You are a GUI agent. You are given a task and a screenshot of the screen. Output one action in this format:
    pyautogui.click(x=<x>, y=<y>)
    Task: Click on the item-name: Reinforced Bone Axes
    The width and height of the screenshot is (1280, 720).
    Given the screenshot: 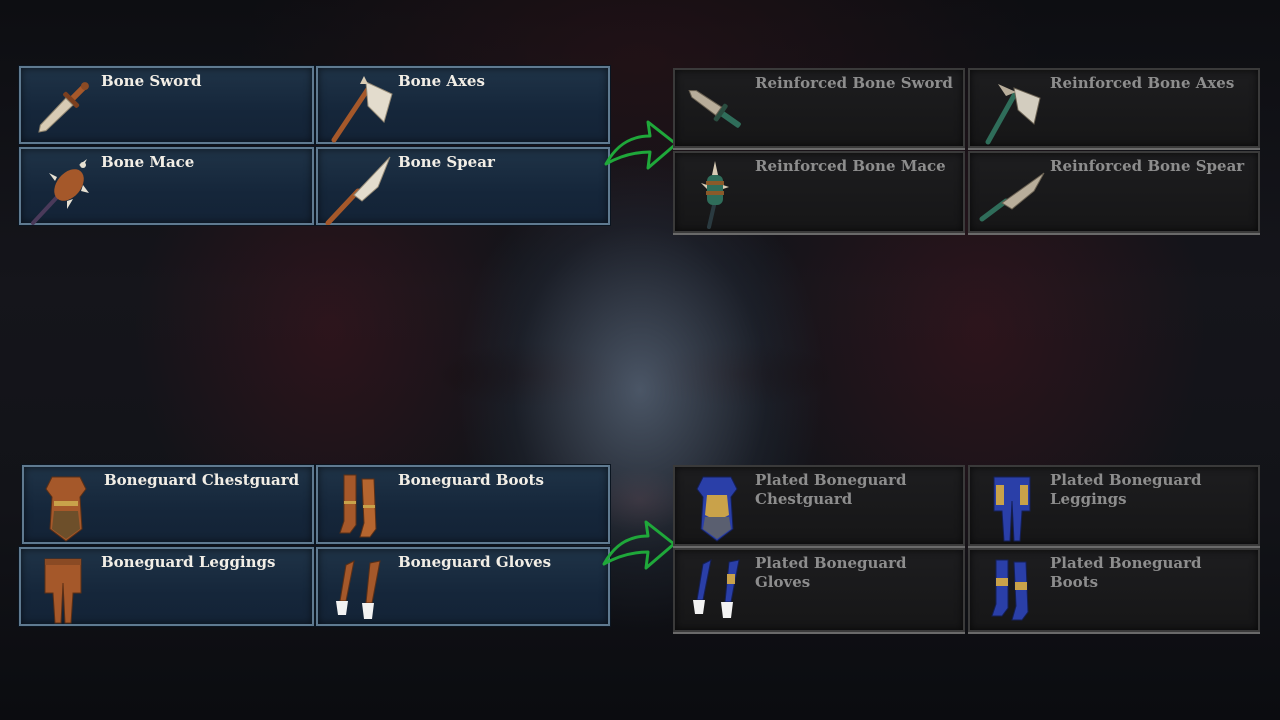 What is the action you would take?
    pyautogui.click(x=1142, y=83)
    